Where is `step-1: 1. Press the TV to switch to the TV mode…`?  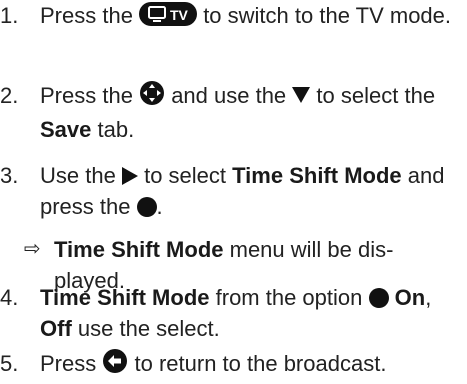
step-1: 1. Press the TV to switch to the TV mode… is located at coordinates (230, 17).